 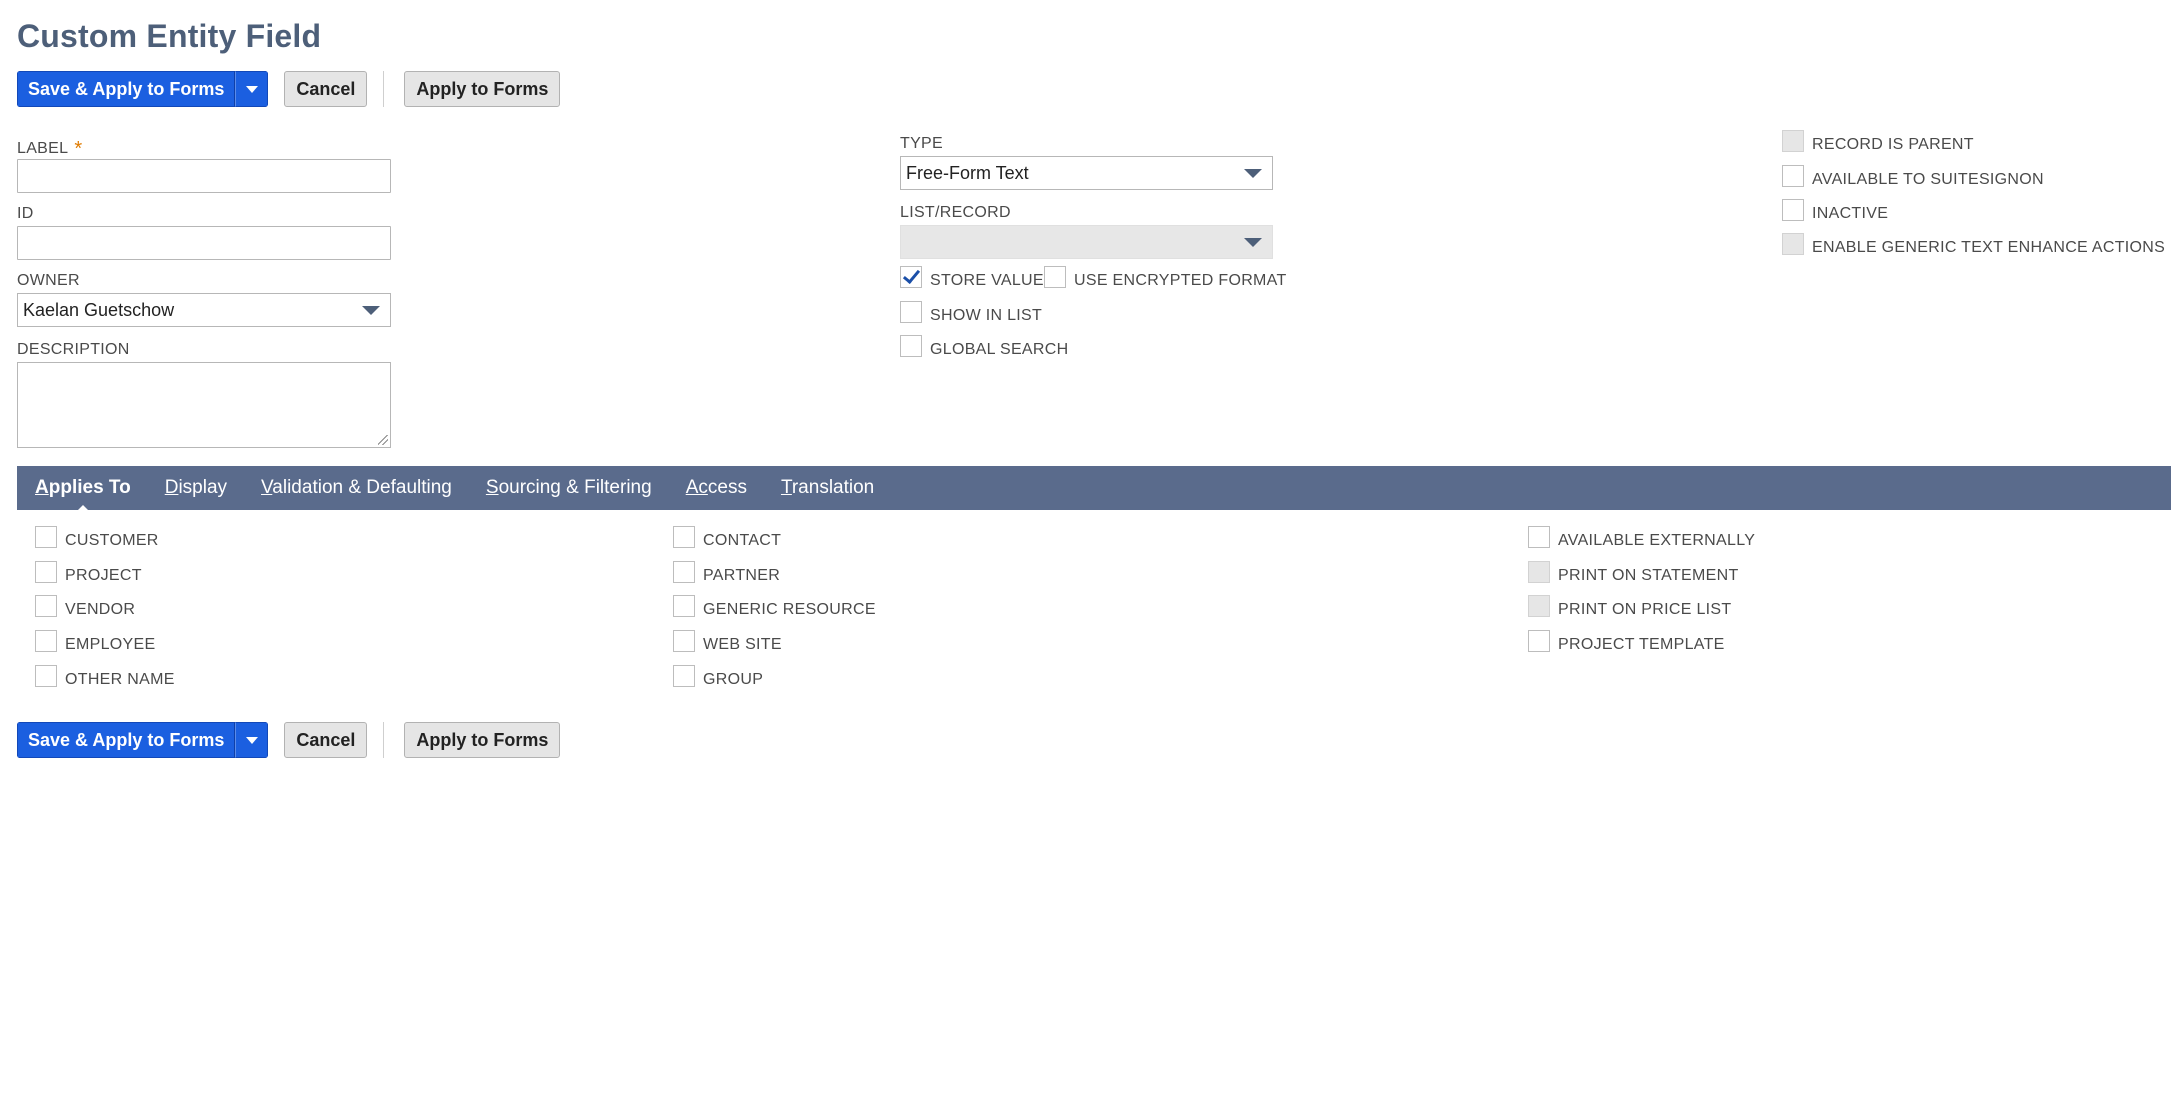 I want to click on applies-partner-label: PARTNER, so click(x=742, y=575).